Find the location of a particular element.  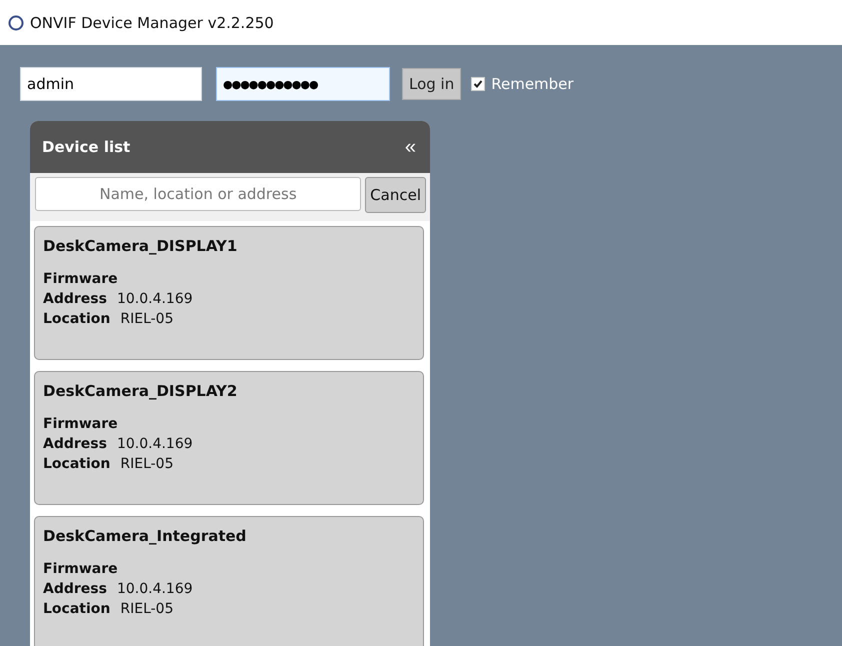

device-card: DeskCamera_Integrated Firmware Address 10.0.4.169 Location RIEL-05 is located at coordinates (229, 581).